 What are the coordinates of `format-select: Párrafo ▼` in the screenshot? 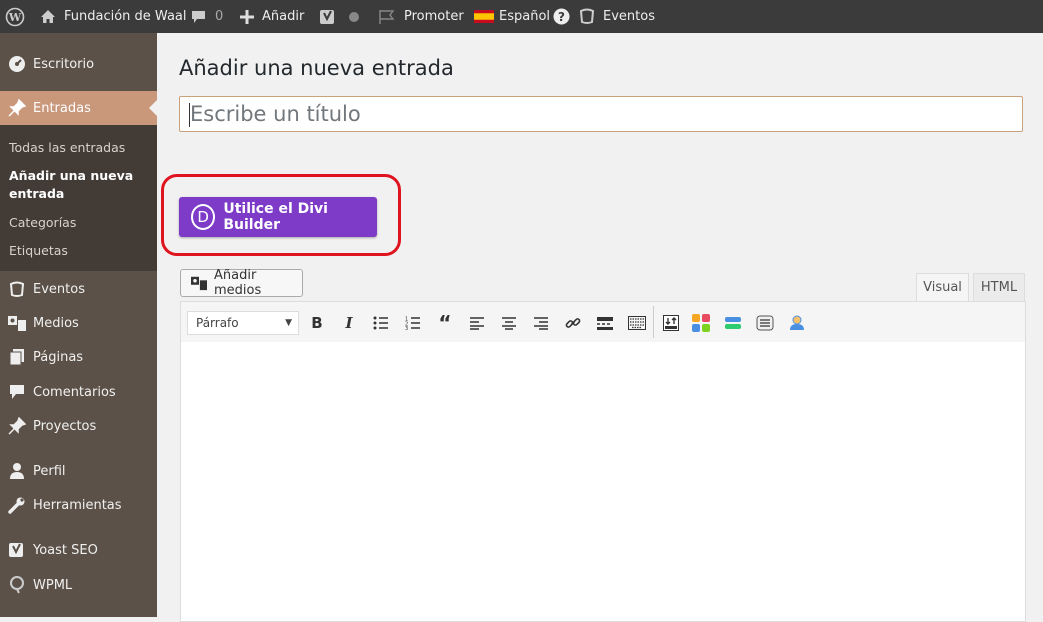 It's located at (243, 323).